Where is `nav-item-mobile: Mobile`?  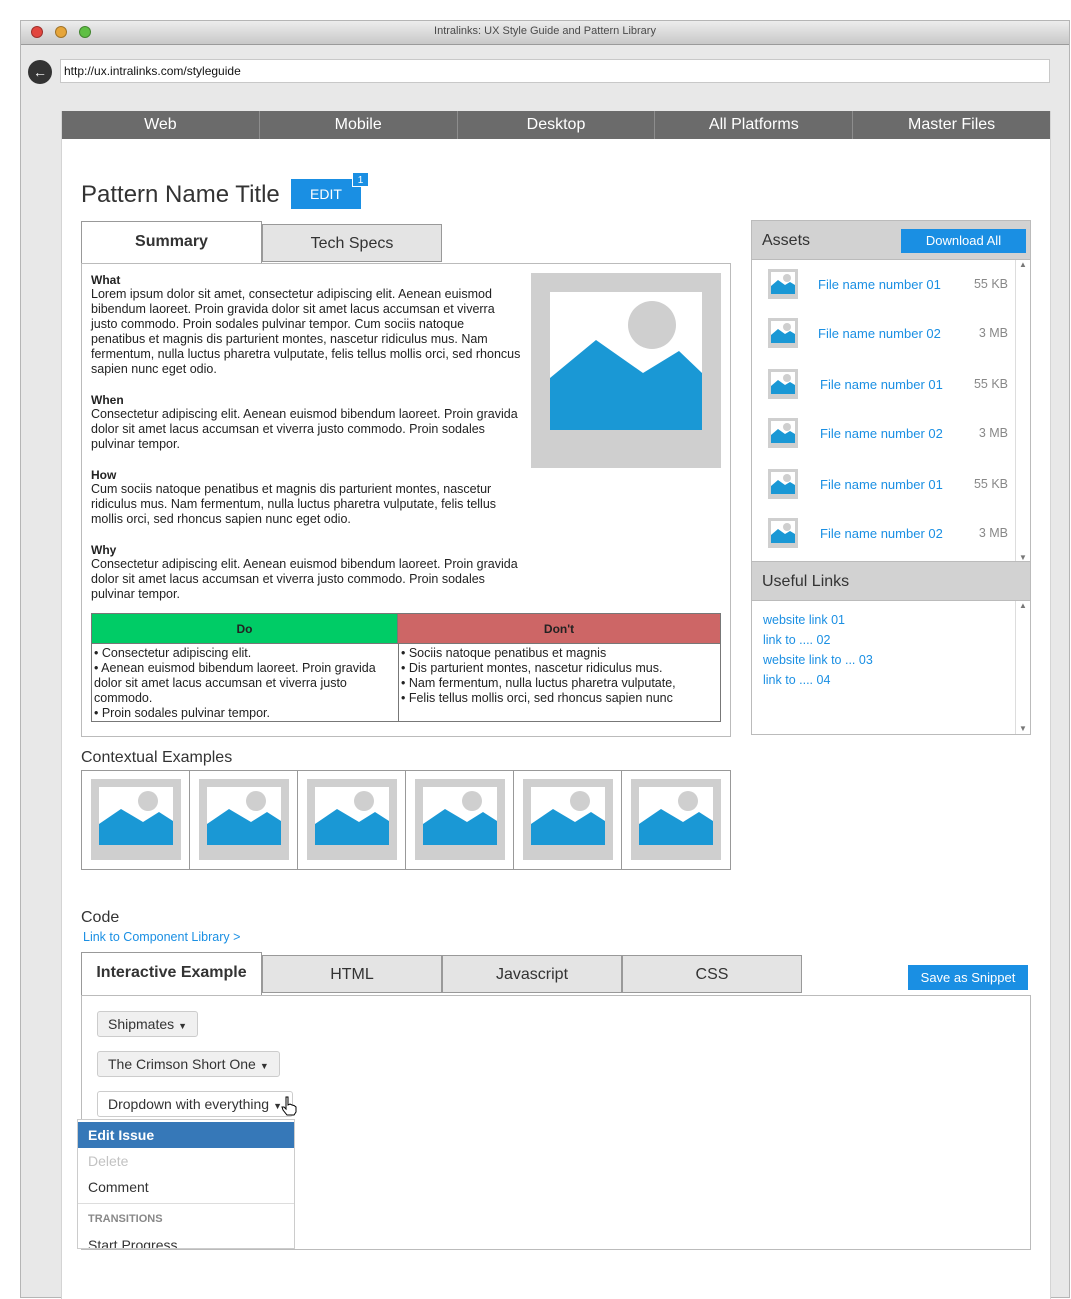
nav-item-mobile: Mobile is located at coordinates (359, 125).